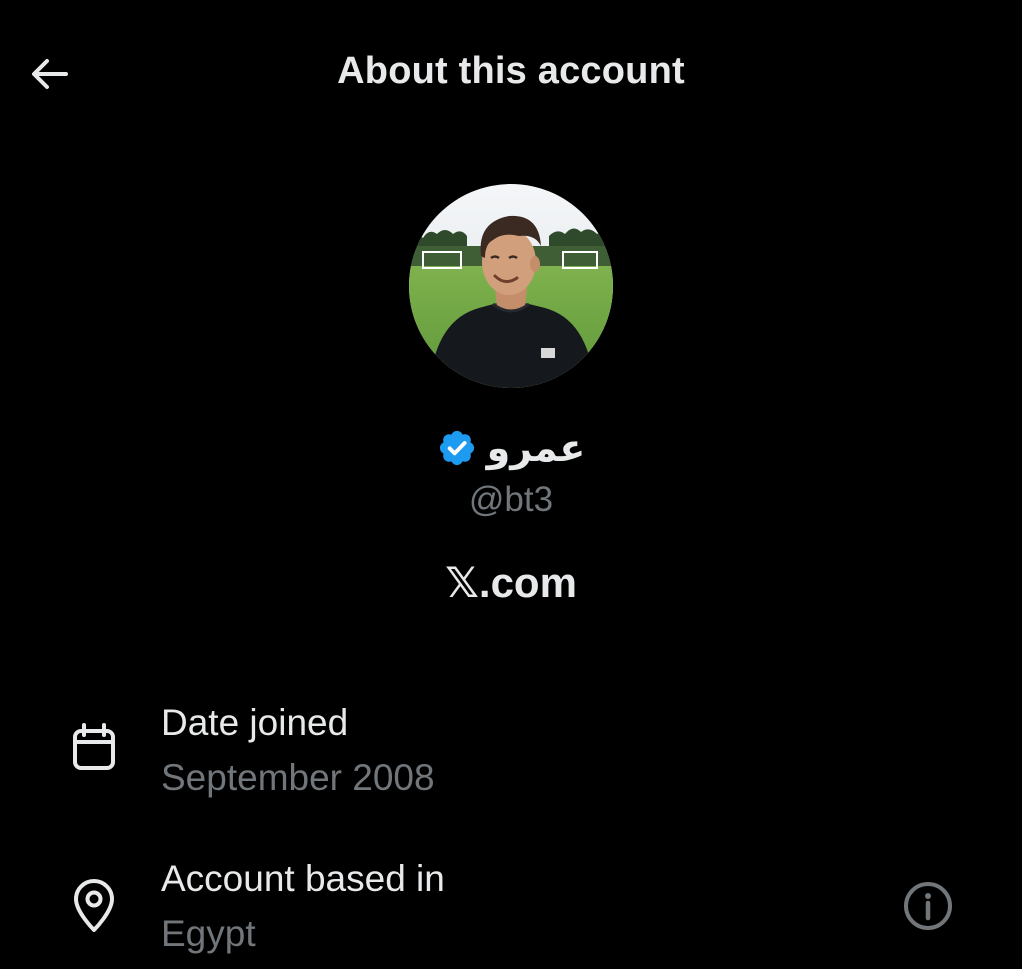  I want to click on display-name: عمرو, so click(536, 448).